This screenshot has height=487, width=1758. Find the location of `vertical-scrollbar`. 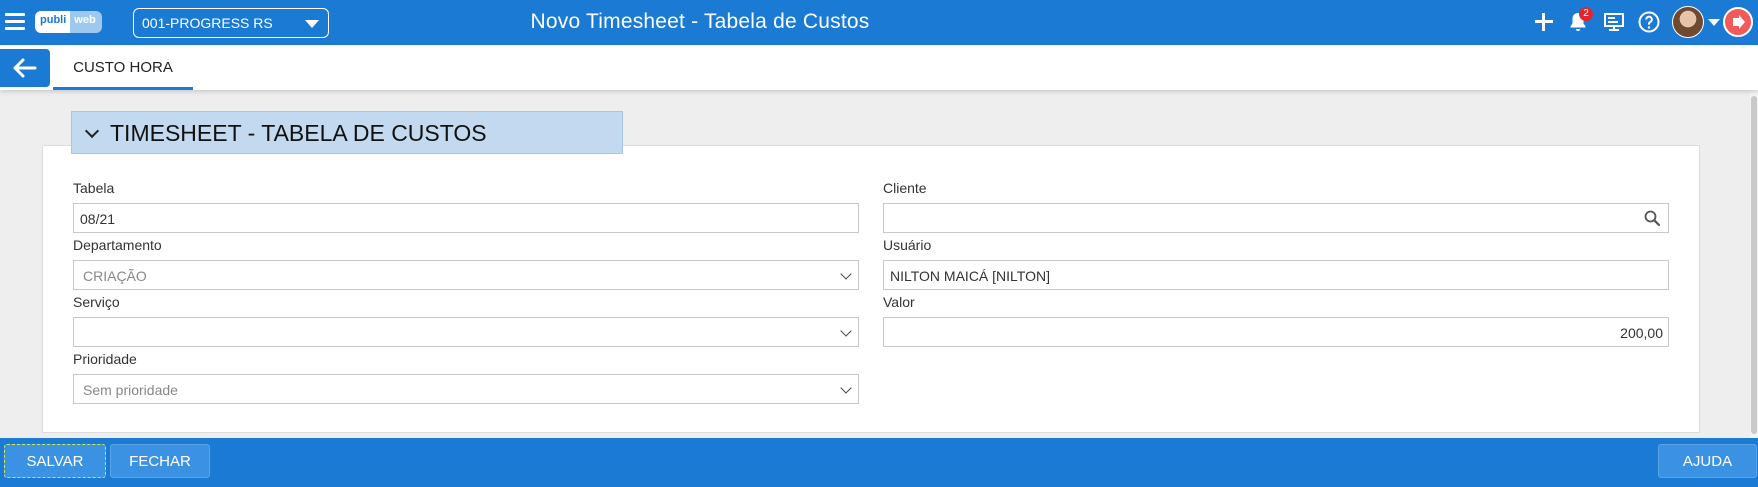

vertical-scrollbar is located at coordinates (1754, 264).